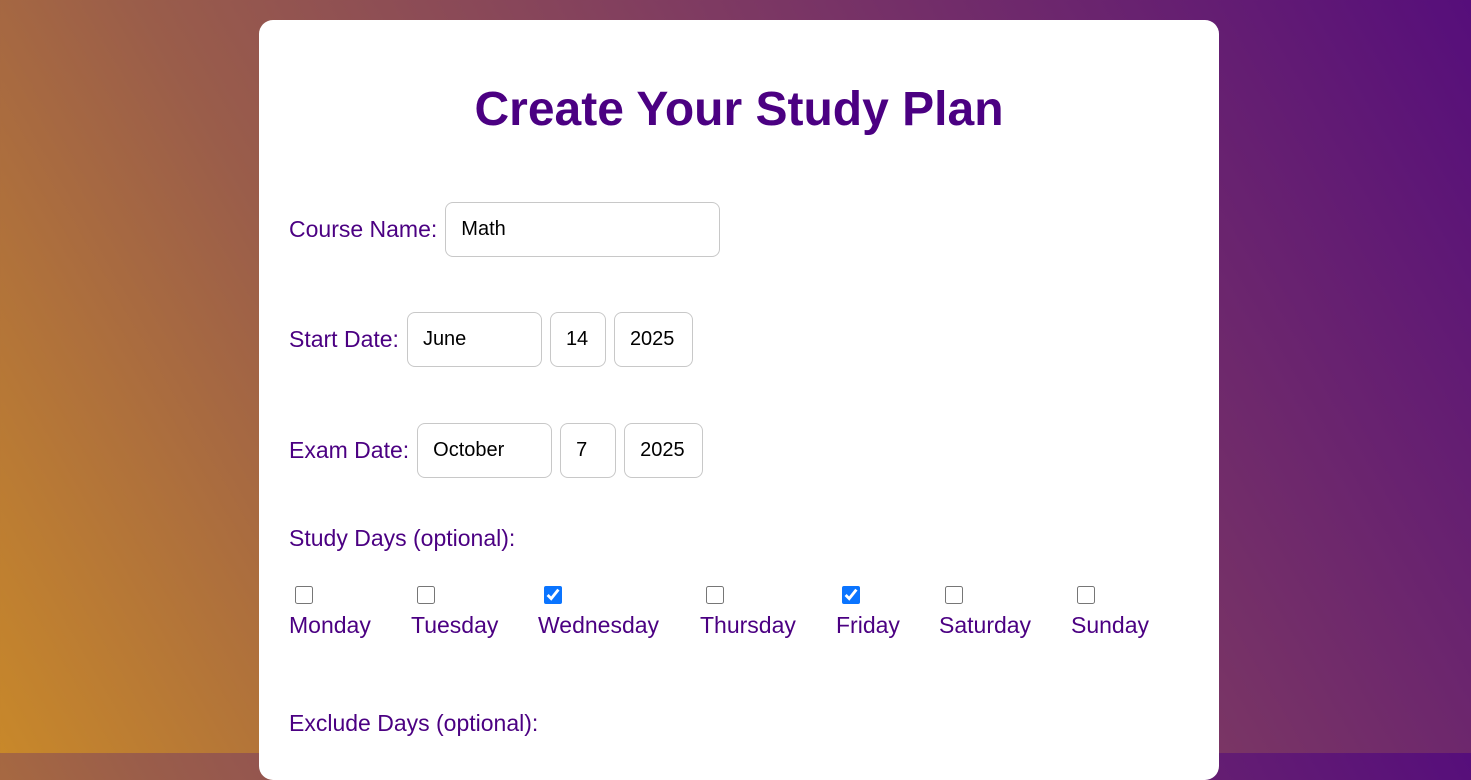 The height and width of the screenshot is (780, 1471). I want to click on study-day-monday: Monday, so click(350, 610).